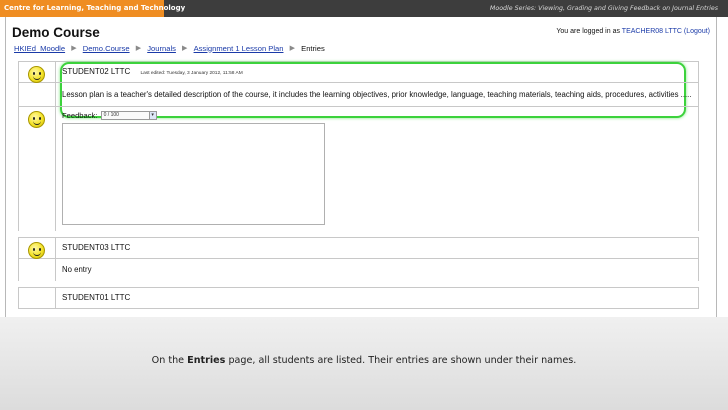 This screenshot has width=728, height=410. What do you see at coordinates (588, 31) in the screenshot?
I see `login-info-prefix: You are logged in as` at bounding box center [588, 31].